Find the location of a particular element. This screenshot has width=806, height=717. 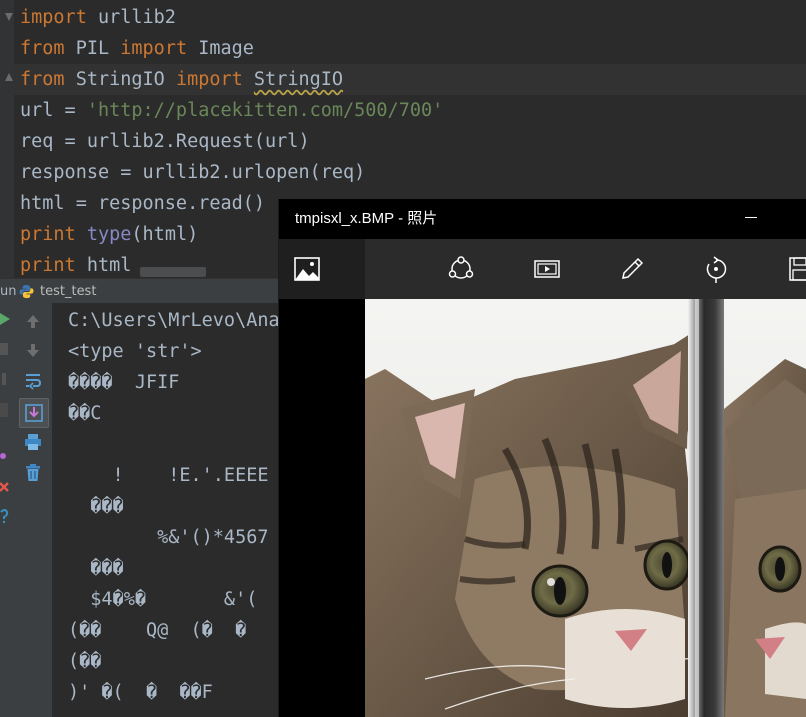

print-icon is located at coordinates (33, 442).